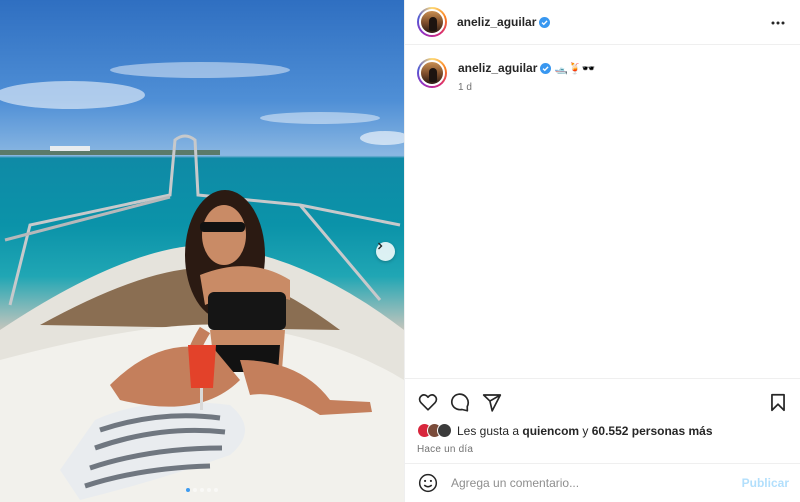 The image size is (800, 502). I want to click on caption-timestamp: 1 d, so click(526, 87).